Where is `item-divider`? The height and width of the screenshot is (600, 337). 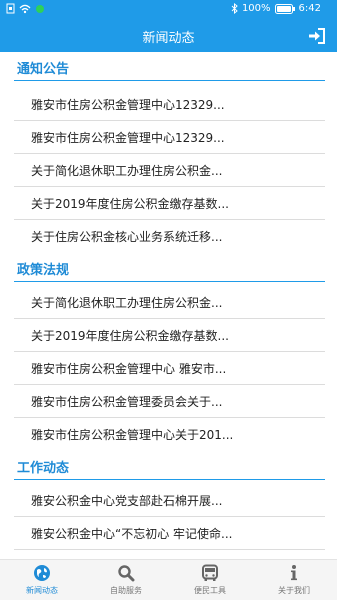
item-divider is located at coordinates (169, 549).